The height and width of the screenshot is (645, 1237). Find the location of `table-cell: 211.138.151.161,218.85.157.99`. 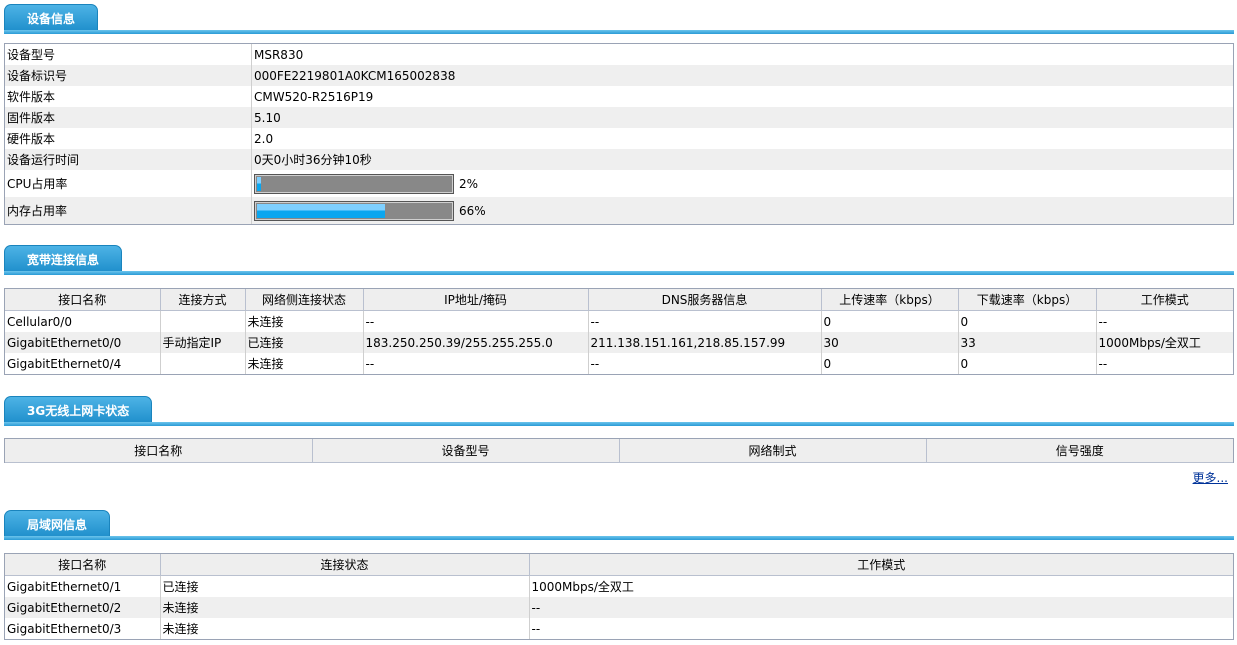

table-cell: 211.138.151.161,218.85.157.99 is located at coordinates (705, 342).